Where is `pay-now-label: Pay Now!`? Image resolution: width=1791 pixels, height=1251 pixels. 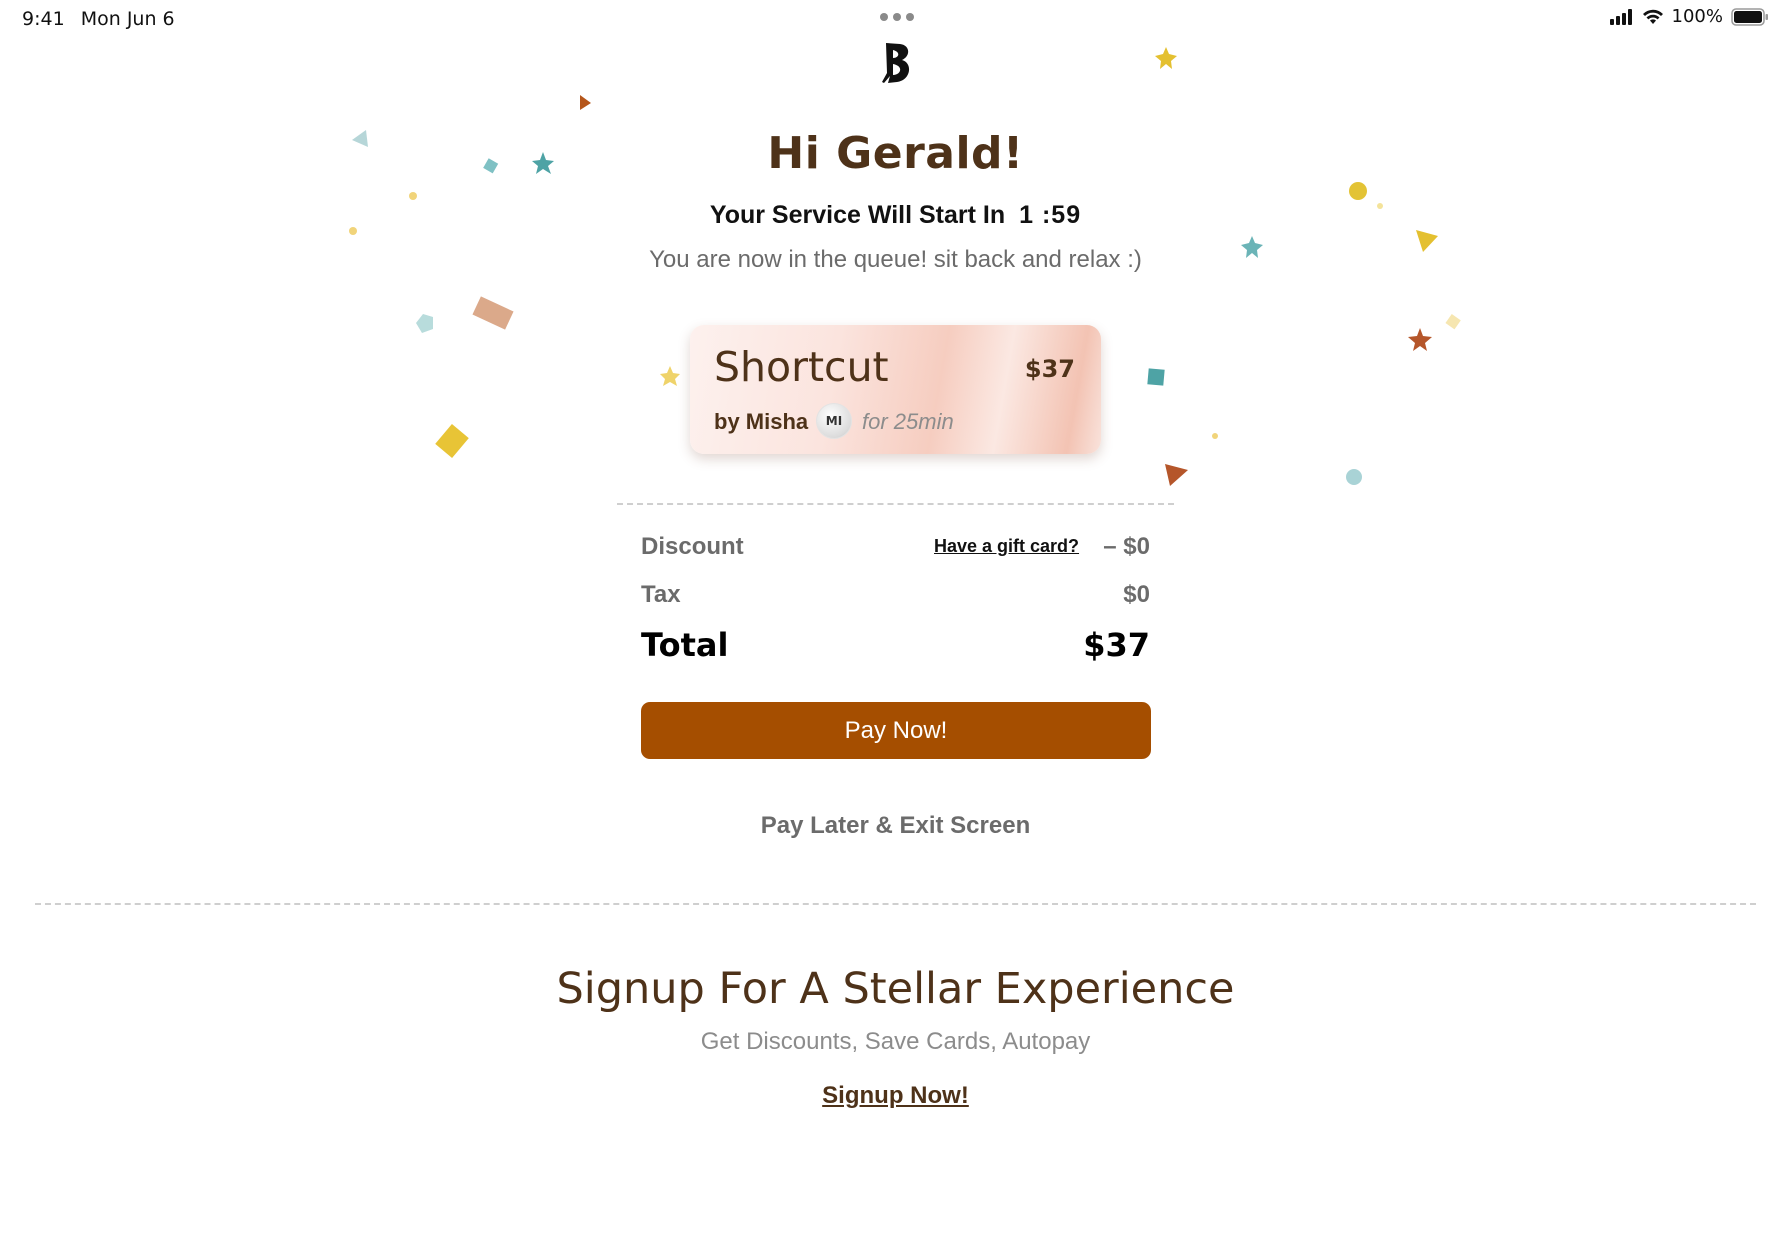 pay-now-label: Pay Now! is located at coordinates (896, 730).